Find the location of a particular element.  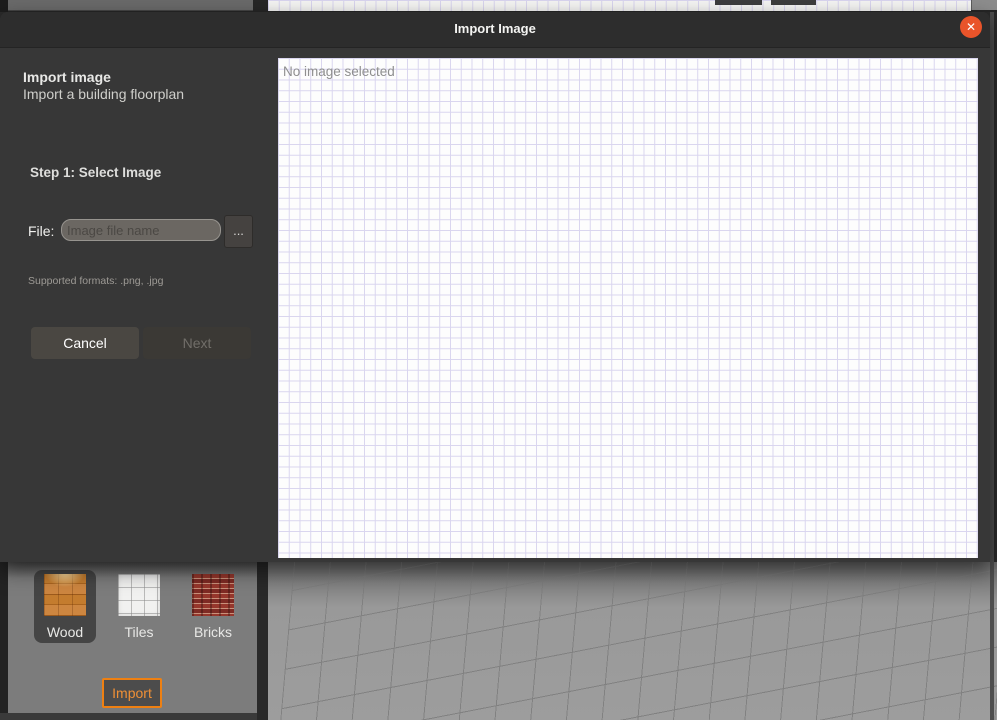

texture-item-tiles: Tiles is located at coordinates (139, 606).